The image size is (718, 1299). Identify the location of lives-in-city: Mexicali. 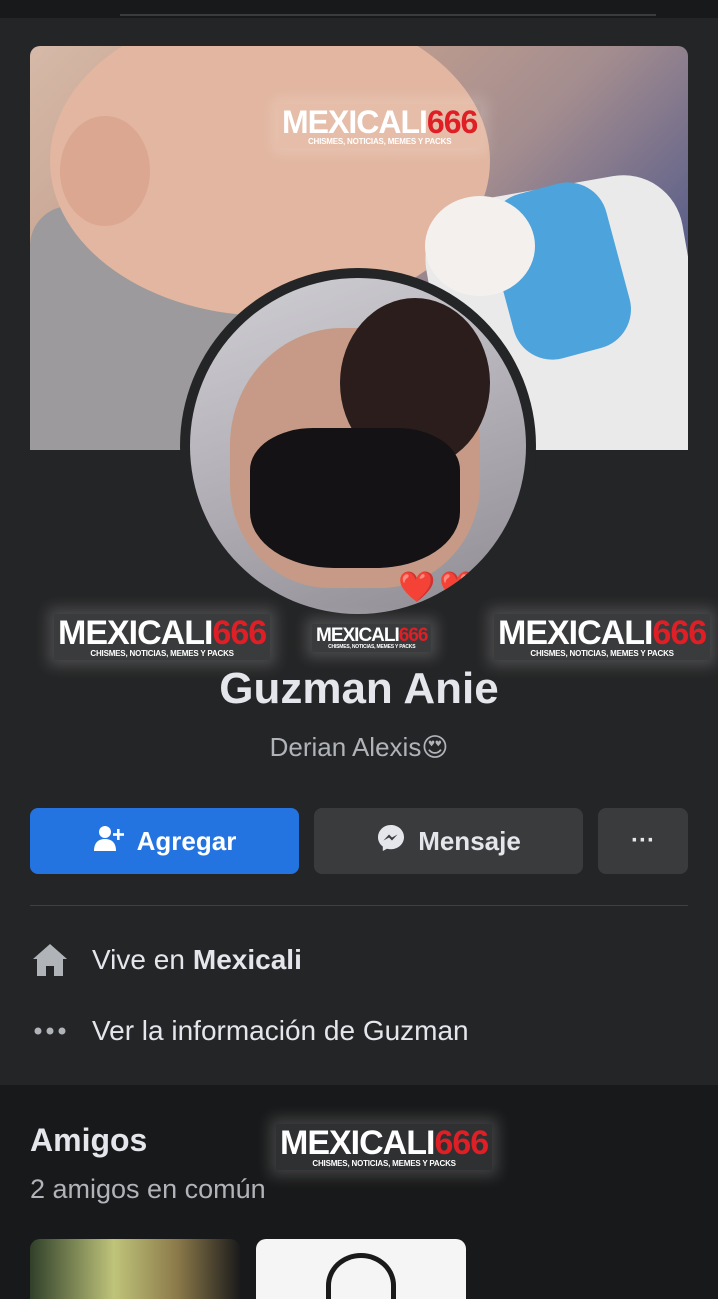
(247, 960).